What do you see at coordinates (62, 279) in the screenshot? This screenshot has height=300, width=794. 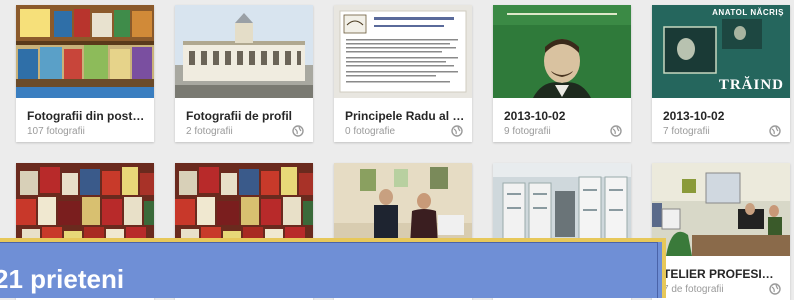 I see `friends-count-label: 21 prieteni` at bounding box center [62, 279].